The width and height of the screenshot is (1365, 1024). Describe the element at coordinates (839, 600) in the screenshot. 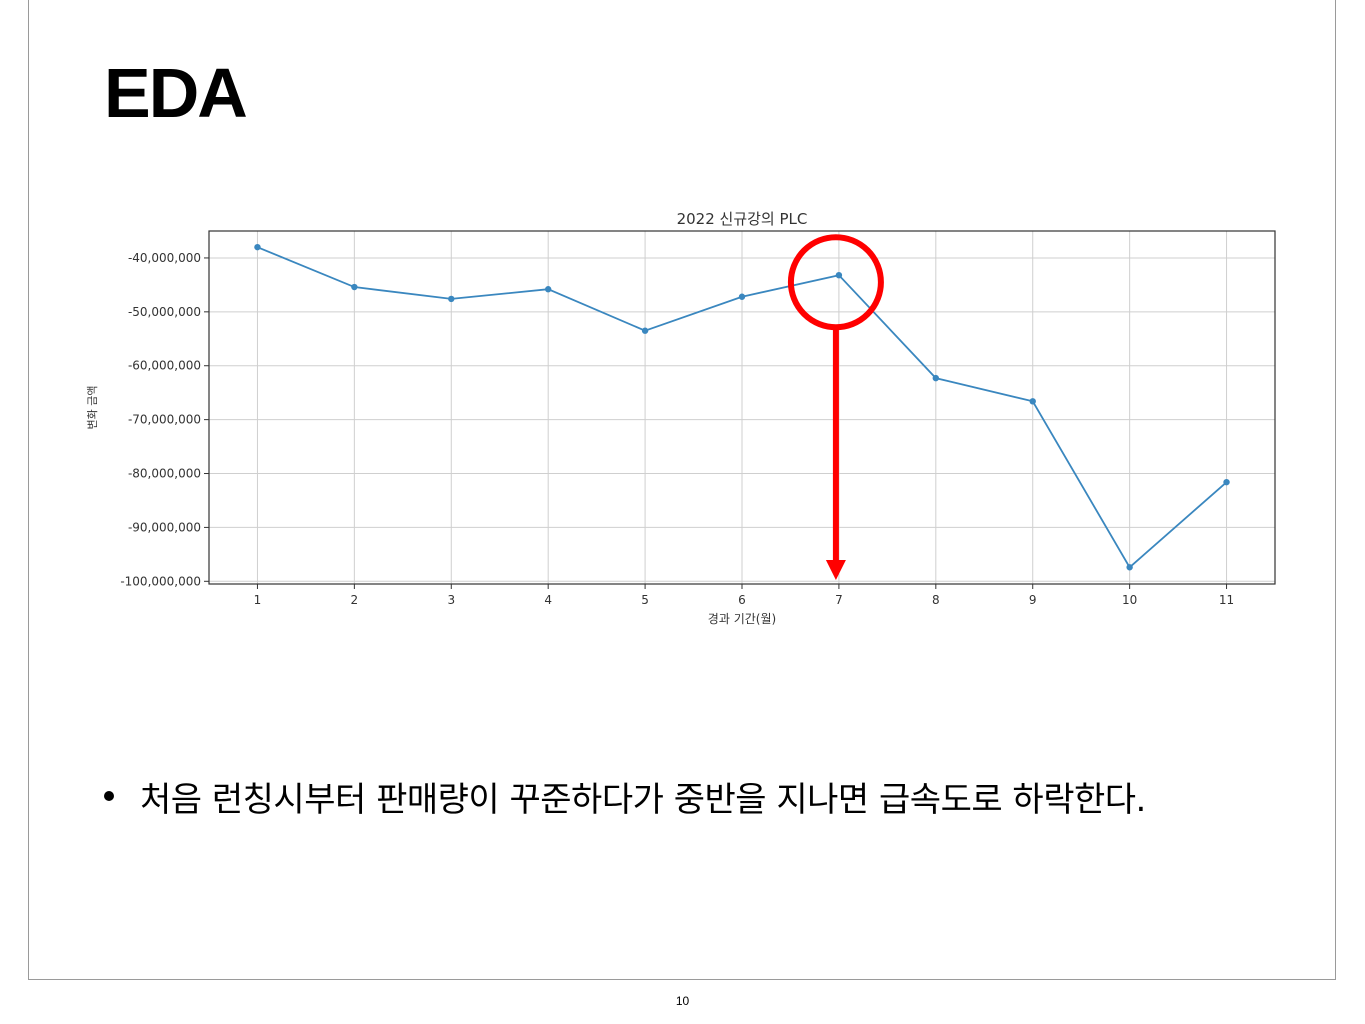

I see `x-tick-label: 7` at that location.